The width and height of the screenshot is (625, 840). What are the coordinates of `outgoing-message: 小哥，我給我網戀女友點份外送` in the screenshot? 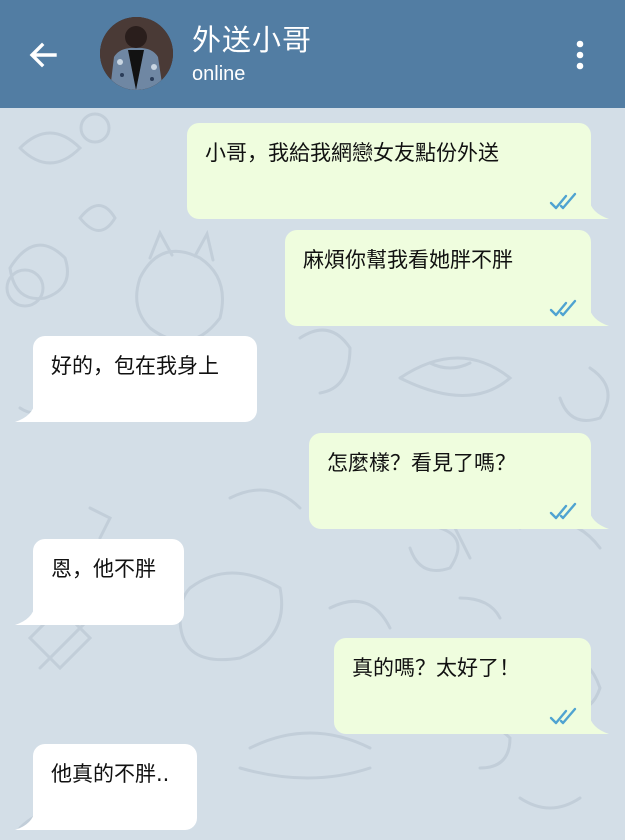 It's located at (398, 171).